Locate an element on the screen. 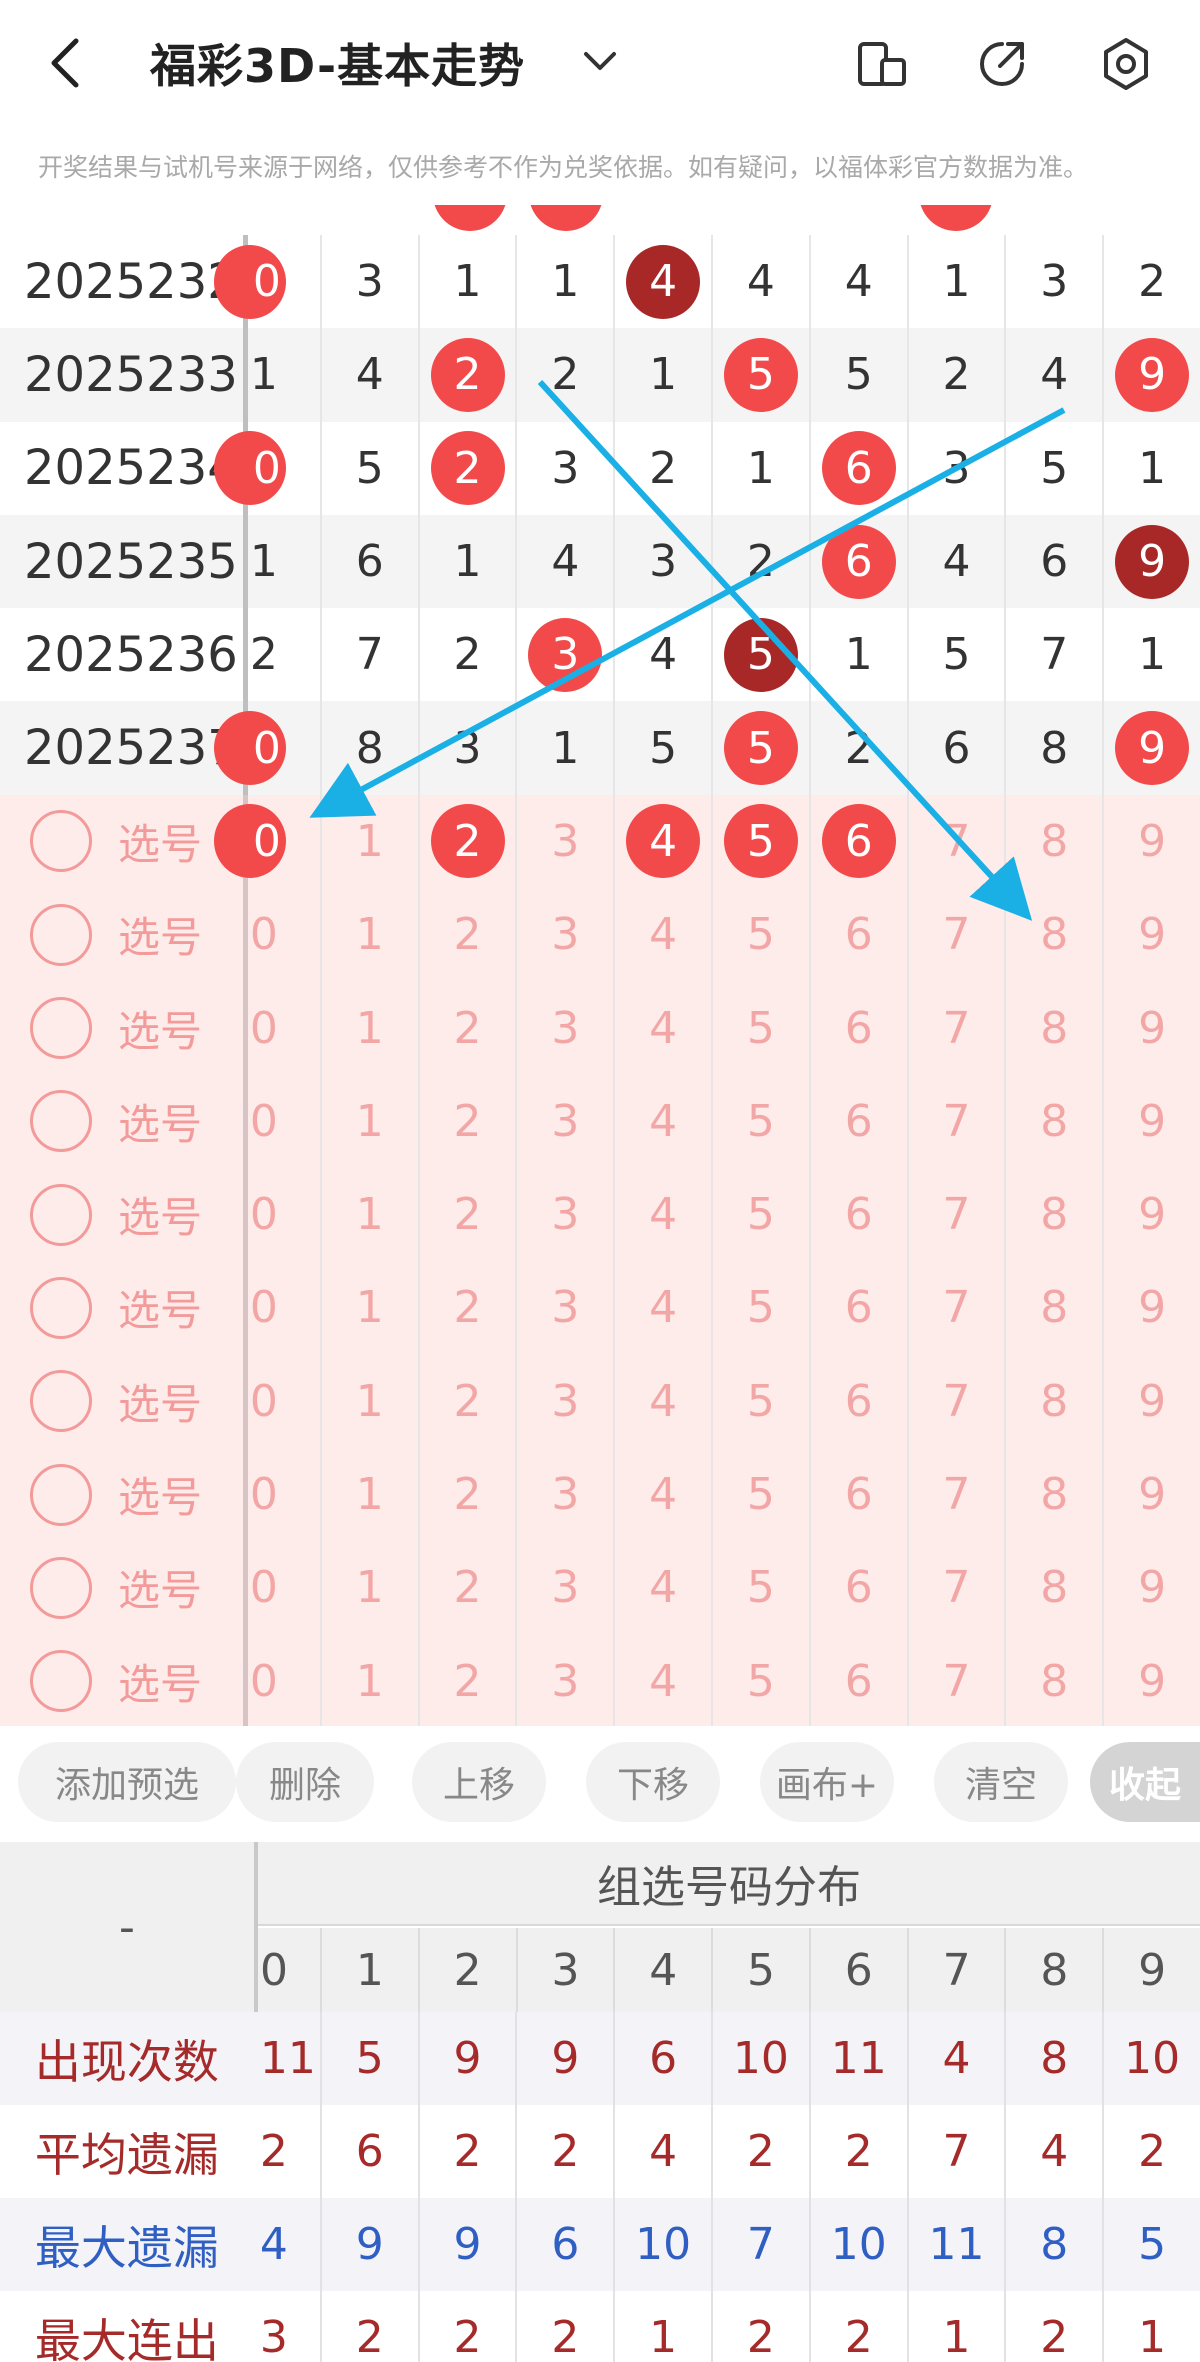 The height and width of the screenshot is (2362, 1200). delete-button: 删除 is located at coordinates (305, 1782).